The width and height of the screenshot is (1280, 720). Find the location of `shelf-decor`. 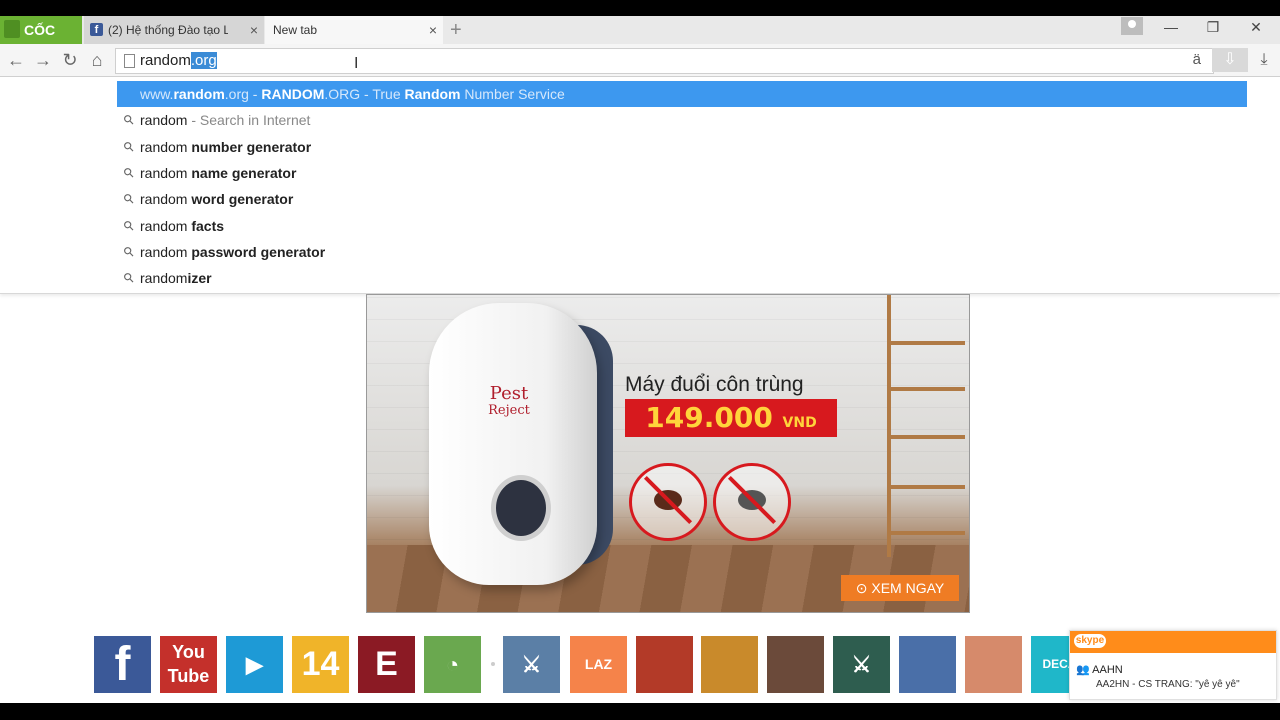

shelf-decor is located at coordinates (928, 426).